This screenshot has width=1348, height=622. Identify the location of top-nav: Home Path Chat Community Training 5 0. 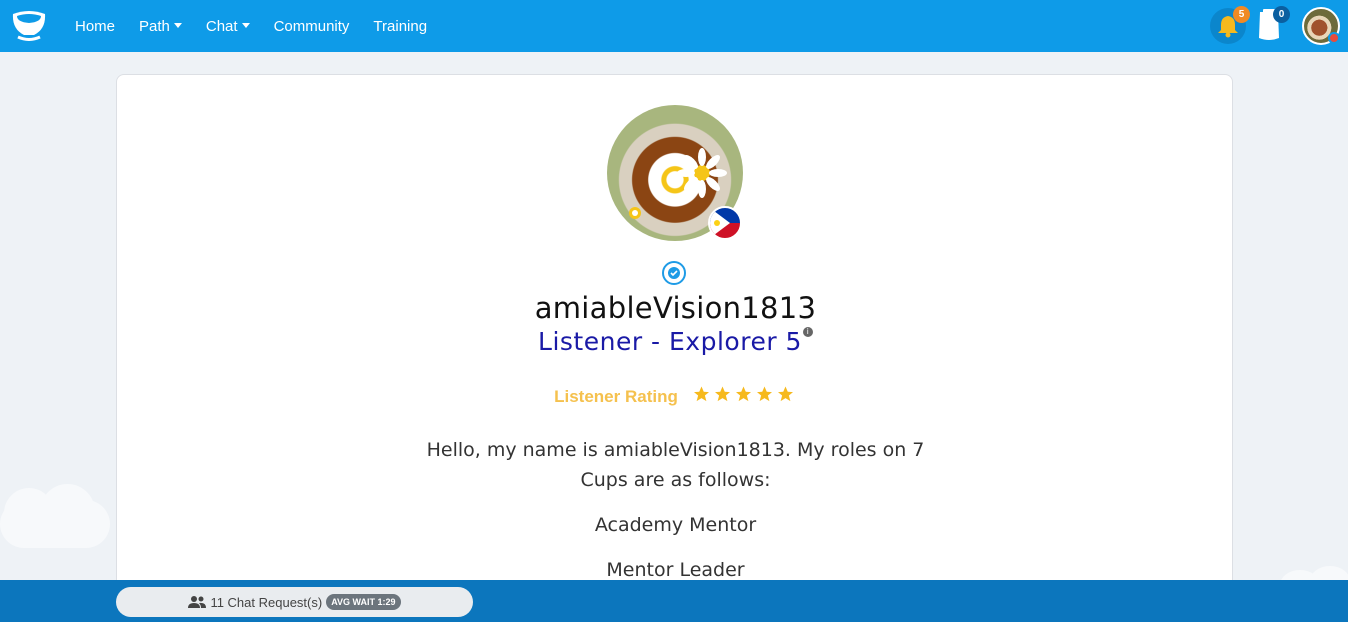
(674, 26).